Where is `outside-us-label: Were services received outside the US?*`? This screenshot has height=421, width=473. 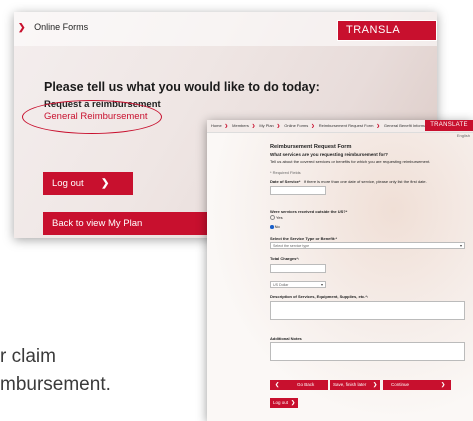
outside-us-label: Were services received outside the US?* is located at coordinates (309, 211).